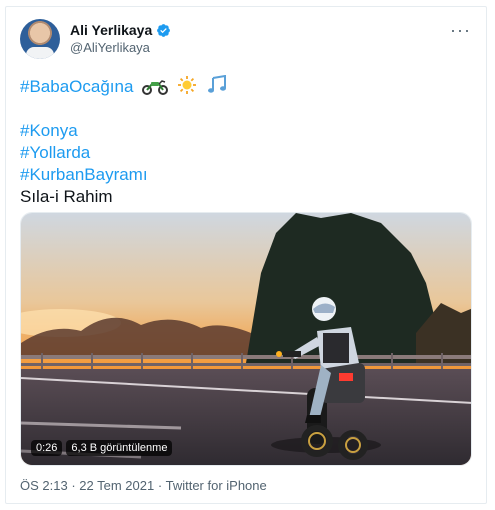 Image resolution: width=495 pixels, height=510 pixels. I want to click on more-options-icon: ···, so click(460, 31).